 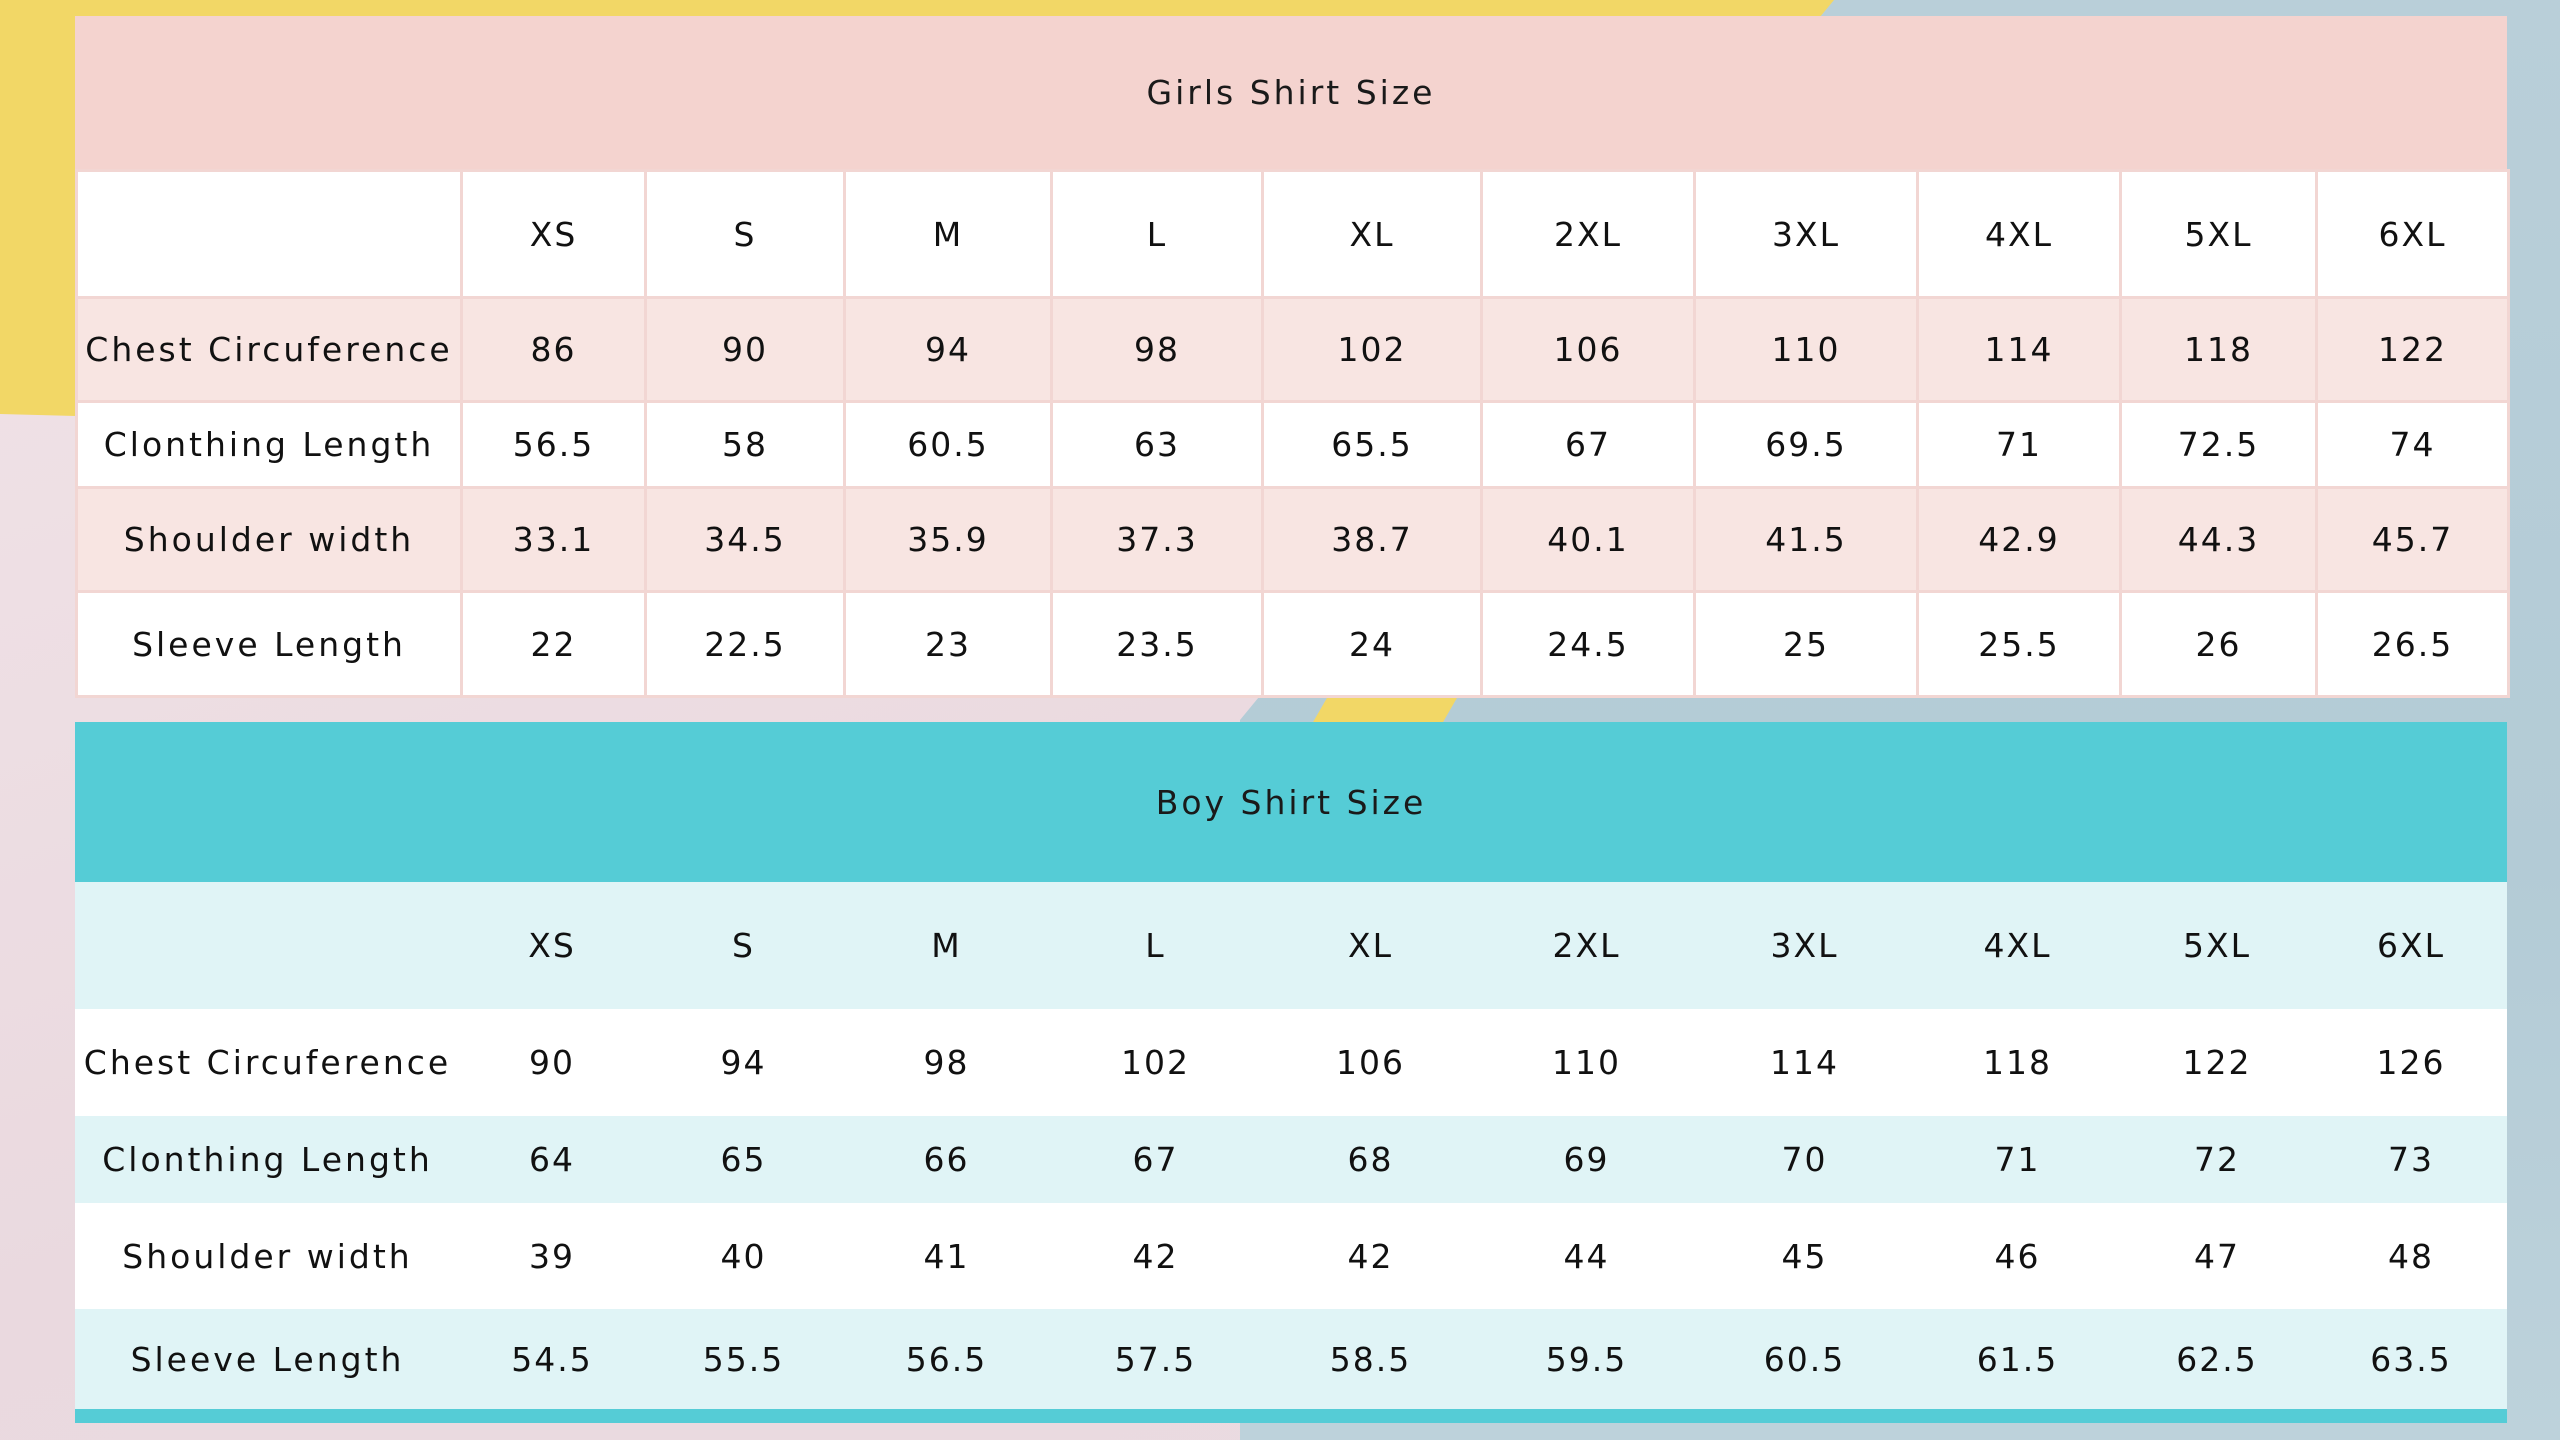 I want to click on measurement-value-cell: 54.5, so click(x=552, y=1359).